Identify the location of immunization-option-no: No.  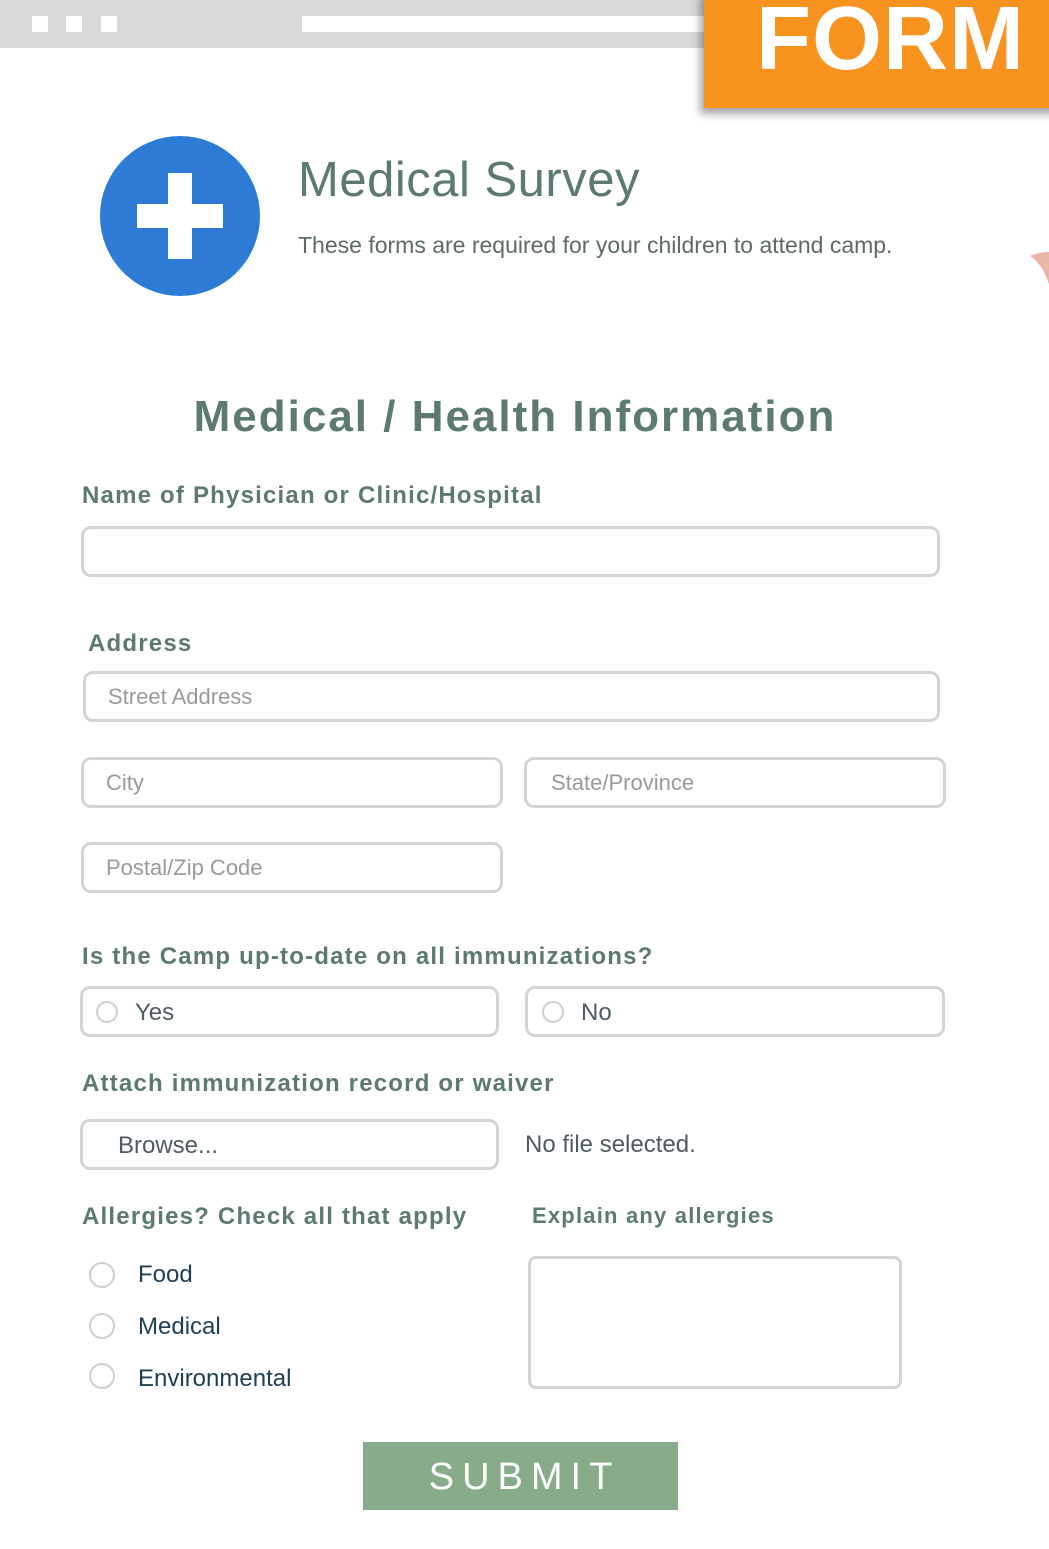
(735, 1011).